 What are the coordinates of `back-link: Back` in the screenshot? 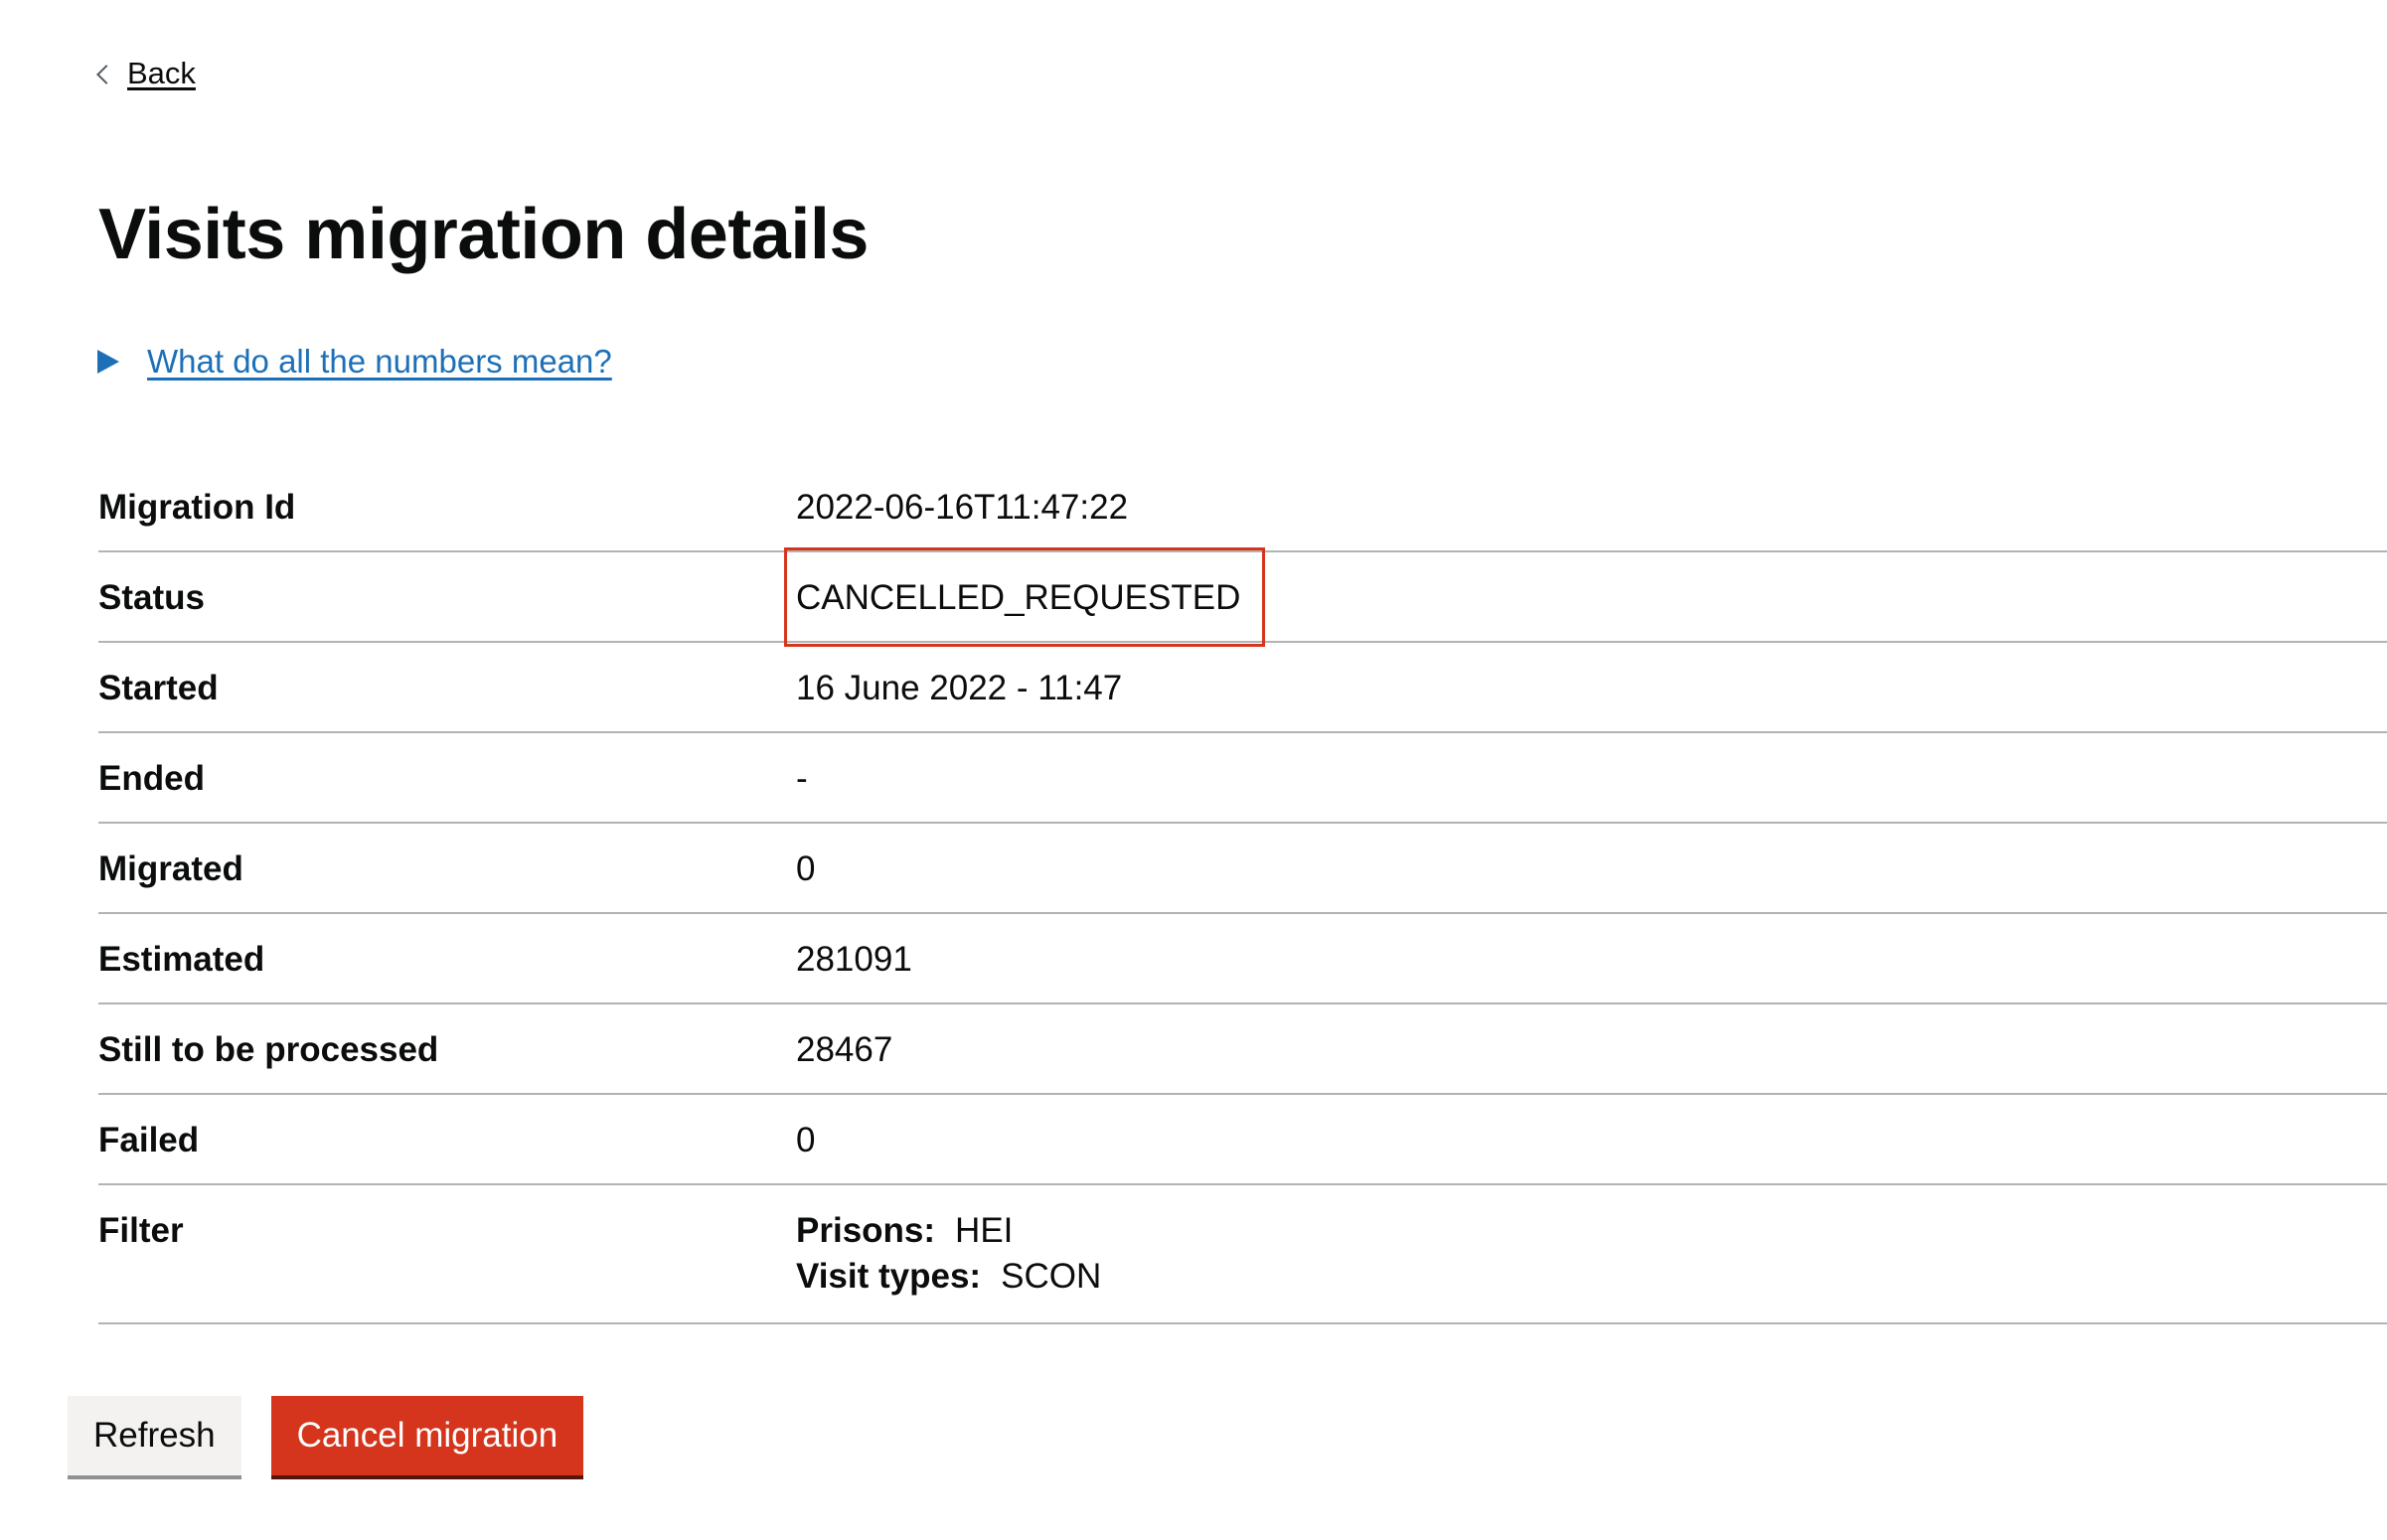 It's located at (146, 73).